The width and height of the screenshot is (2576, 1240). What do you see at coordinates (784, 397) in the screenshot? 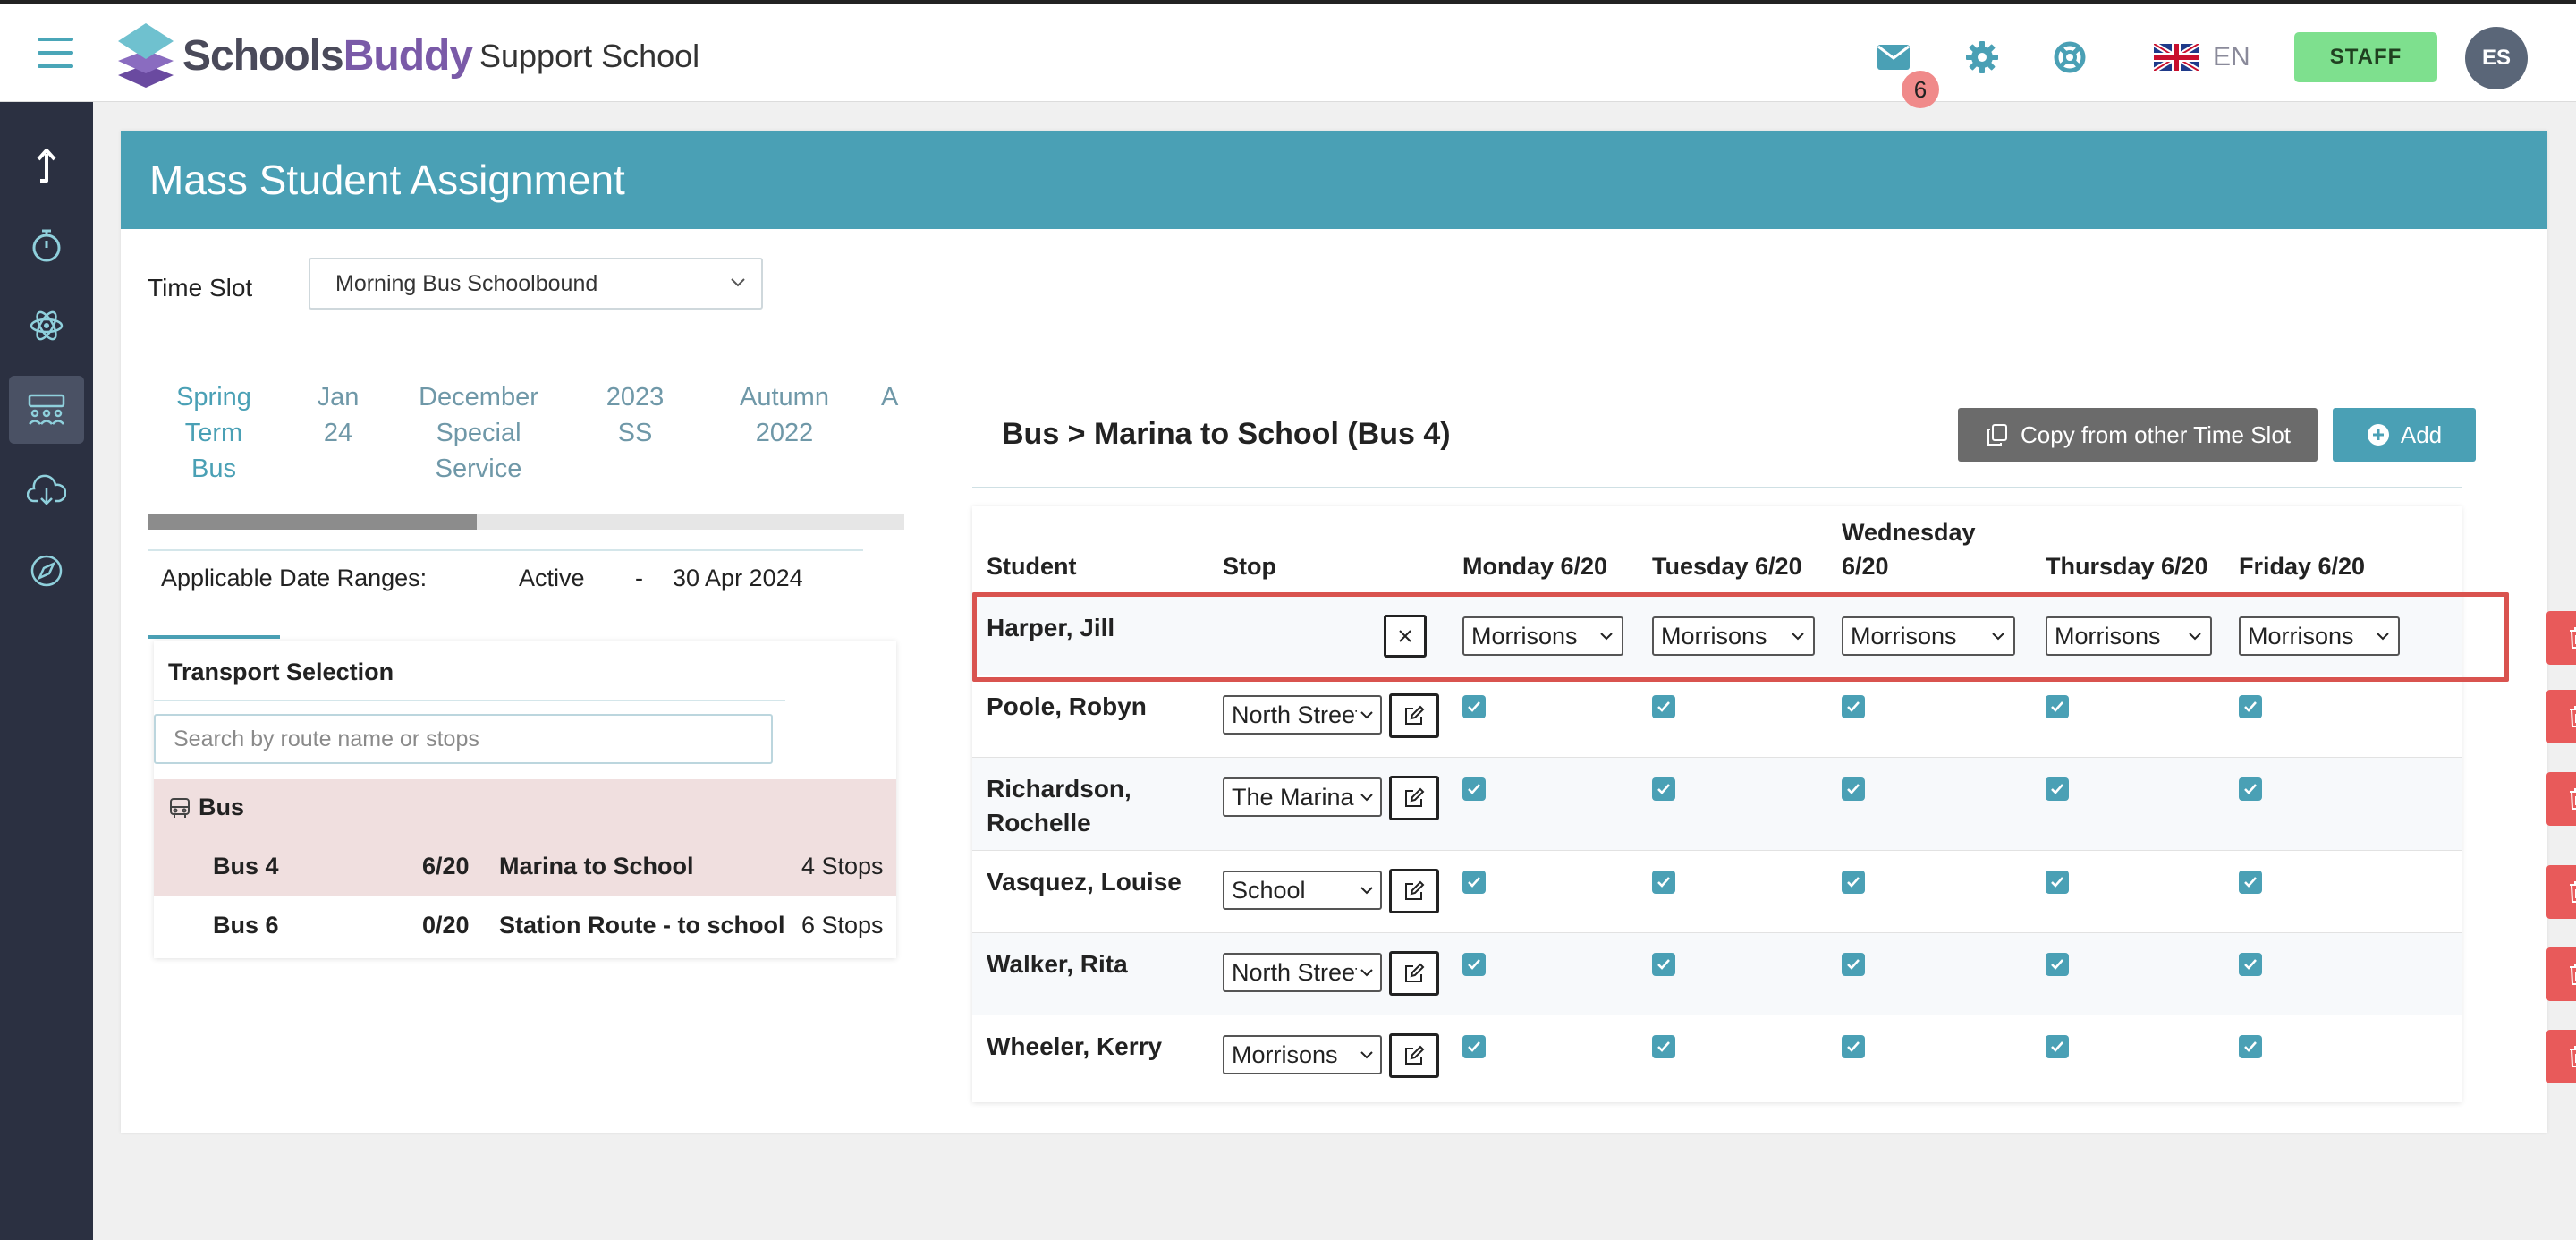
I see `tab-label-line: Autumn` at bounding box center [784, 397].